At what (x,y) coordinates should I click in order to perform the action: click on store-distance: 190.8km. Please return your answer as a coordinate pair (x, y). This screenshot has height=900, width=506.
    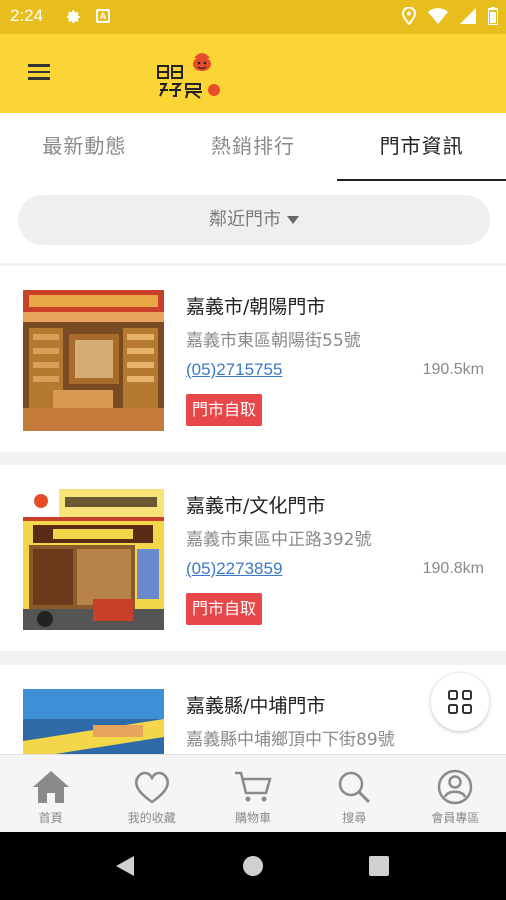
    Looking at the image, I should click on (453, 568).